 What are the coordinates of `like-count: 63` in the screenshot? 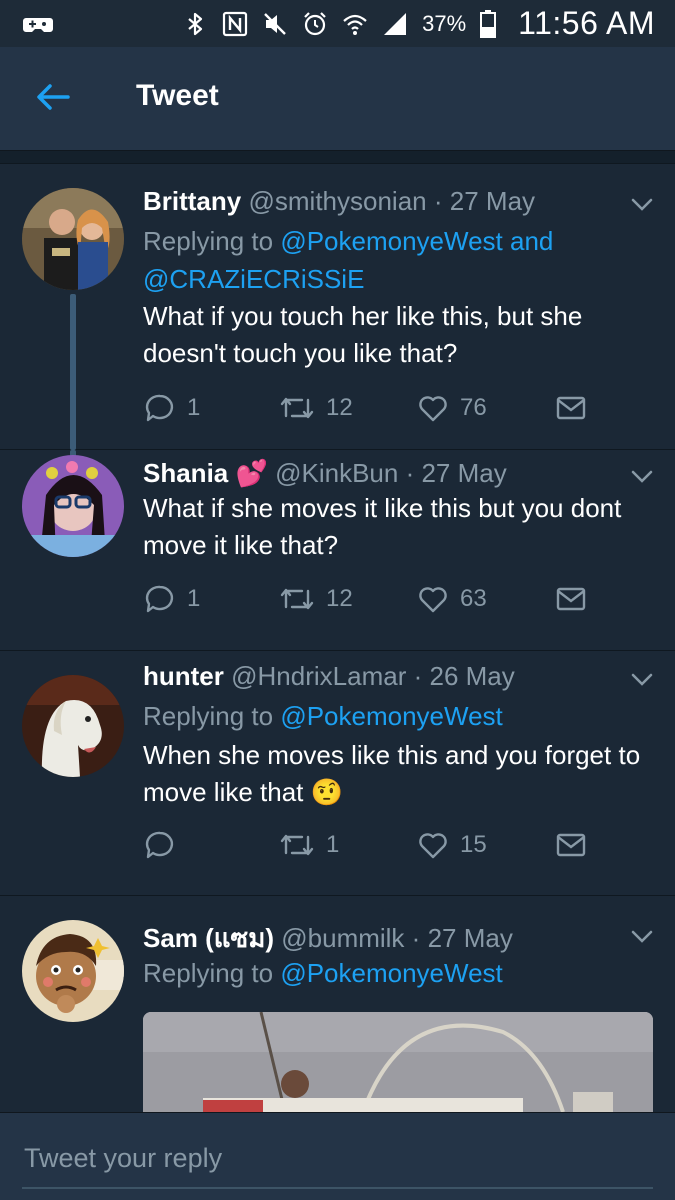 It's located at (473, 598).